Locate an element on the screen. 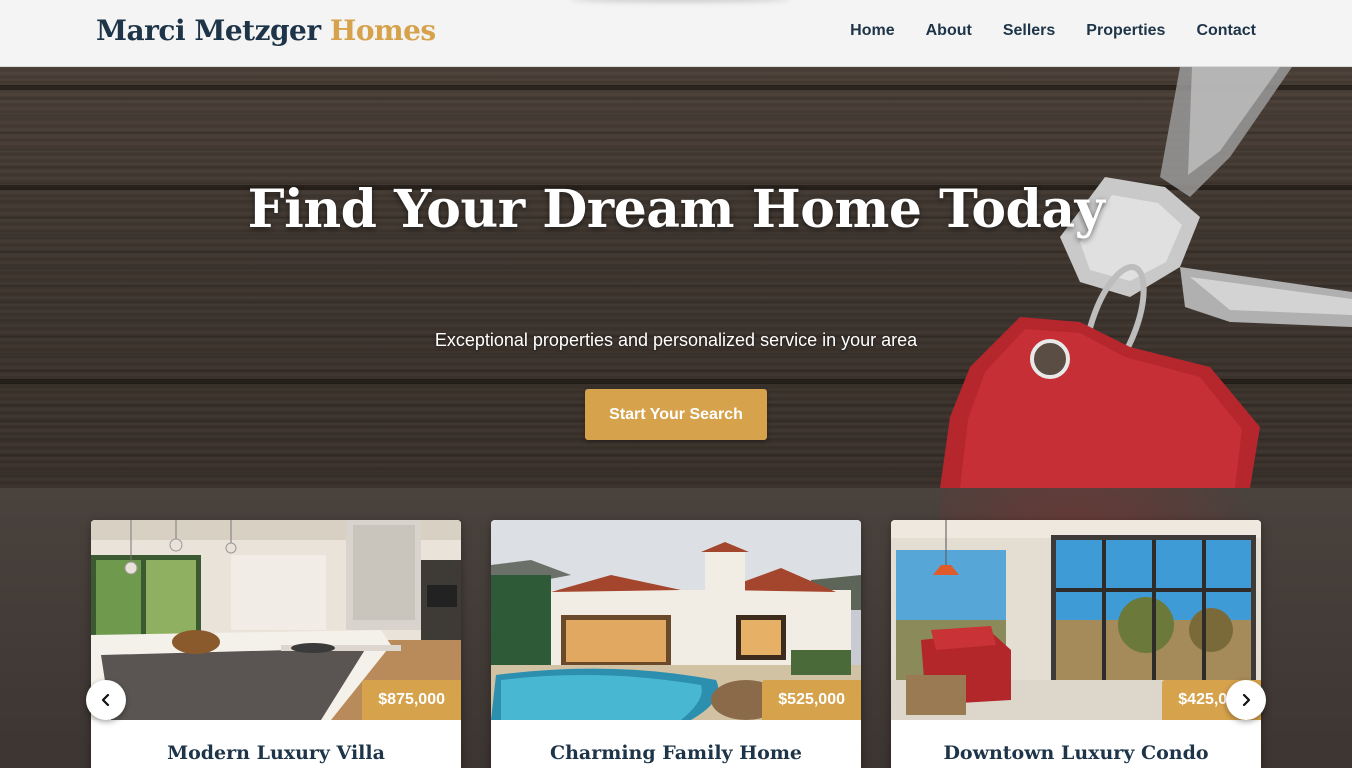 The height and width of the screenshot is (768, 1352). pool-house-photo: $525,000 is located at coordinates (676, 620).